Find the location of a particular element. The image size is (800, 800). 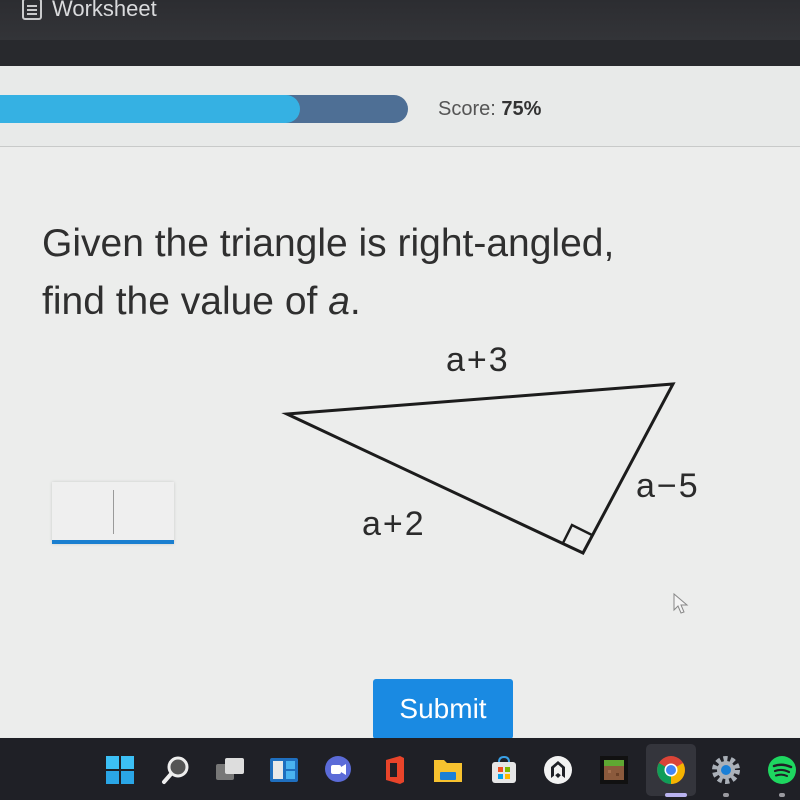

settings-icon is located at coordinates (726, 770).